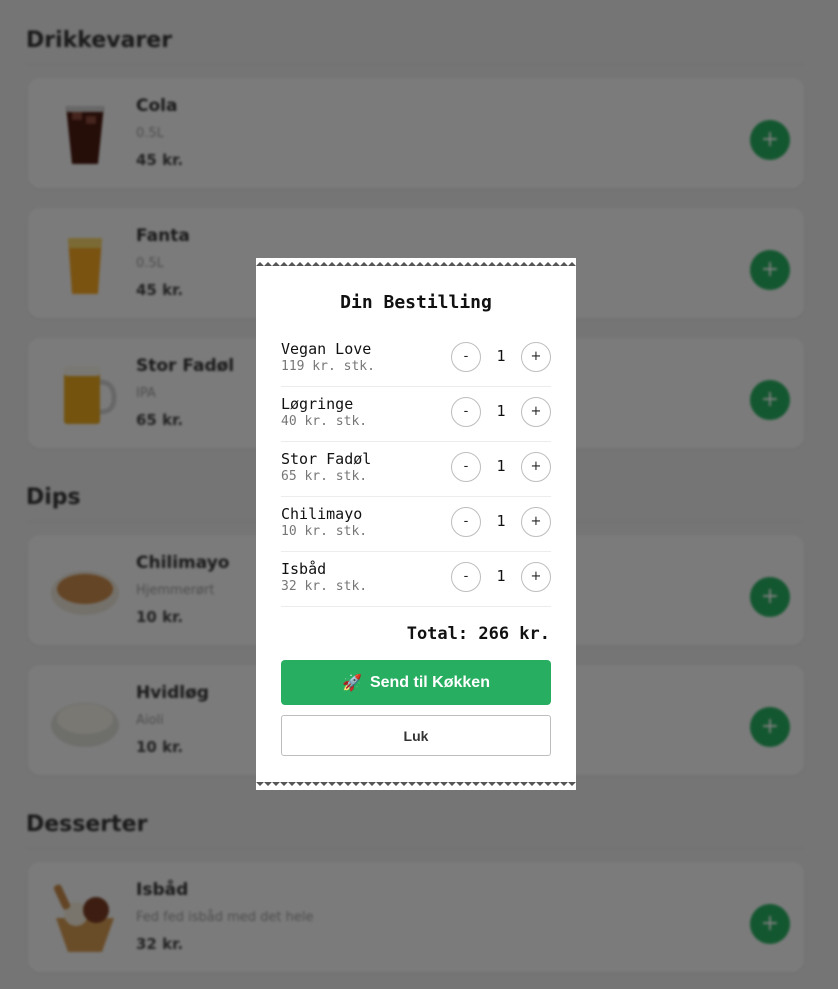 This screenshot has width=838, height=989. I want to click on receipt-top-edge, so click(416, 264).